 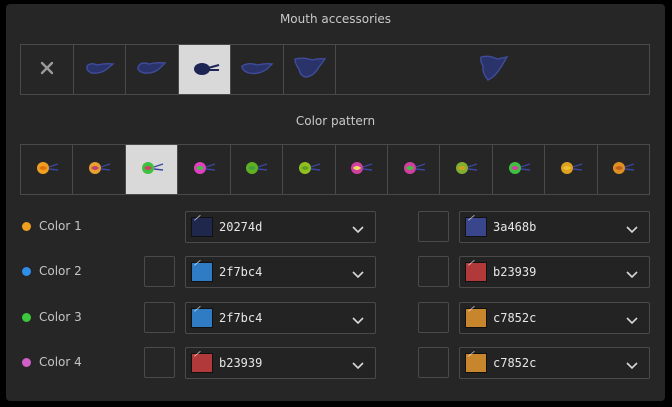 I want to click on mouth-accessory-6-icon, so click(x=493, y=70).